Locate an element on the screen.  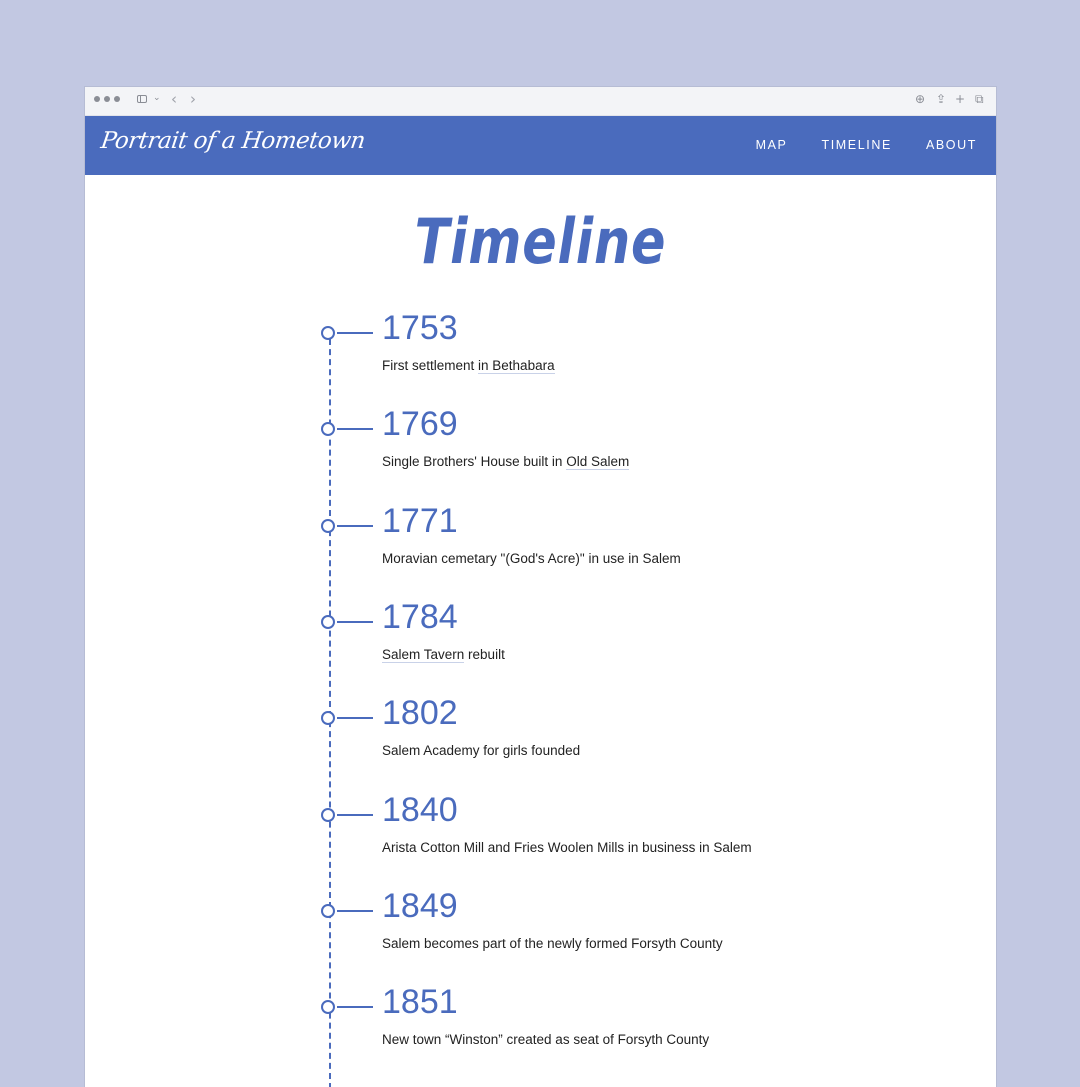
description-text: First settlement is located at coordinates (430, 365).